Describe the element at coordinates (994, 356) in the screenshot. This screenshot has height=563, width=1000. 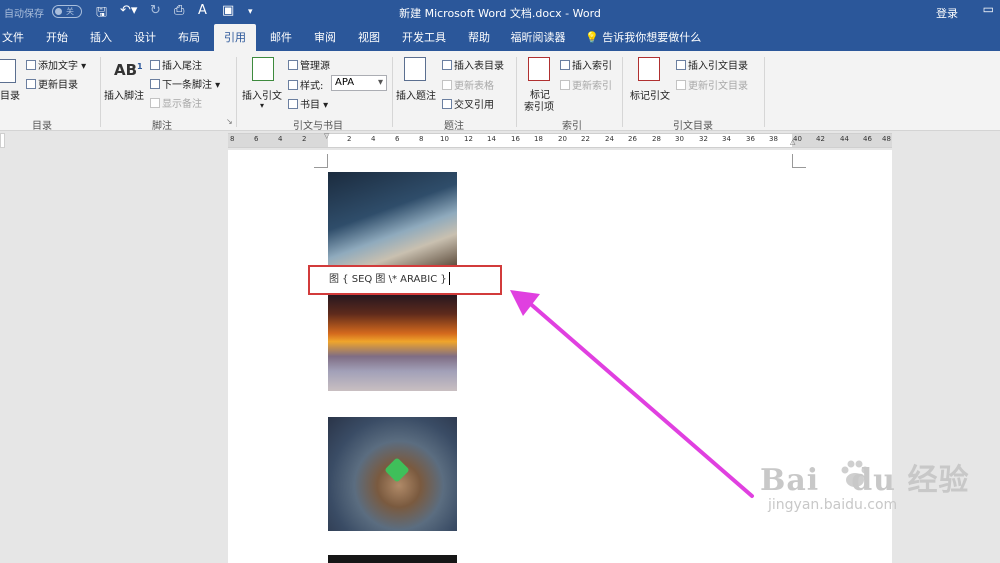
I see `vertical-scrollbar` at that location.